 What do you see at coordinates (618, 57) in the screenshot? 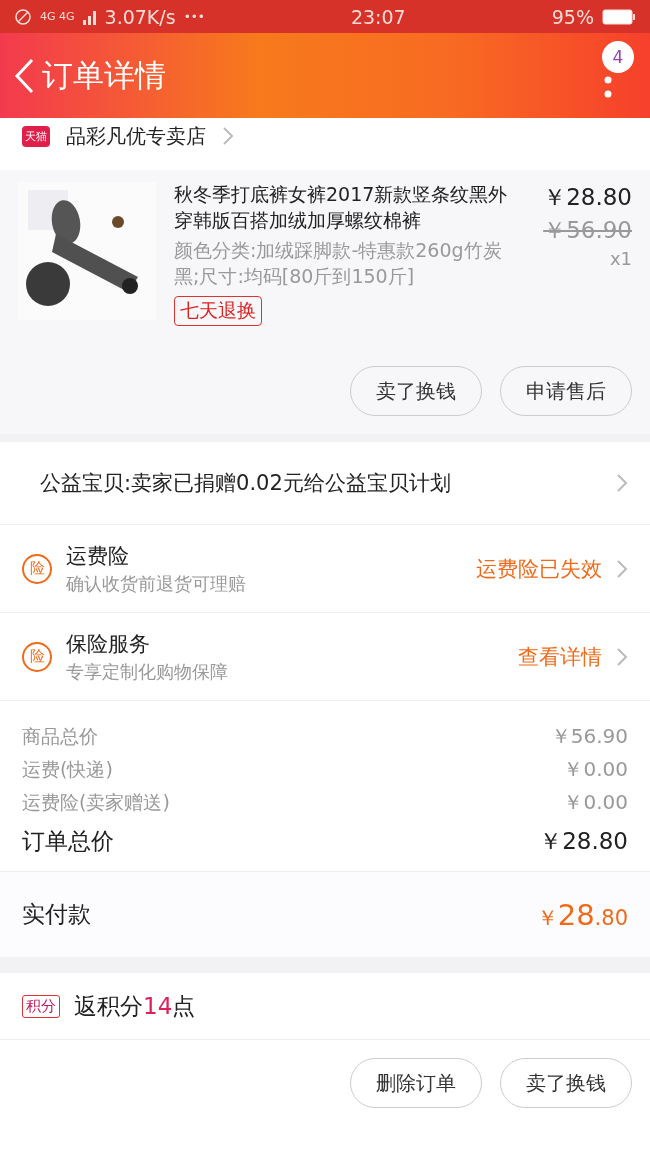
I see `message-badge: 4` at bounding box center [618, 57].